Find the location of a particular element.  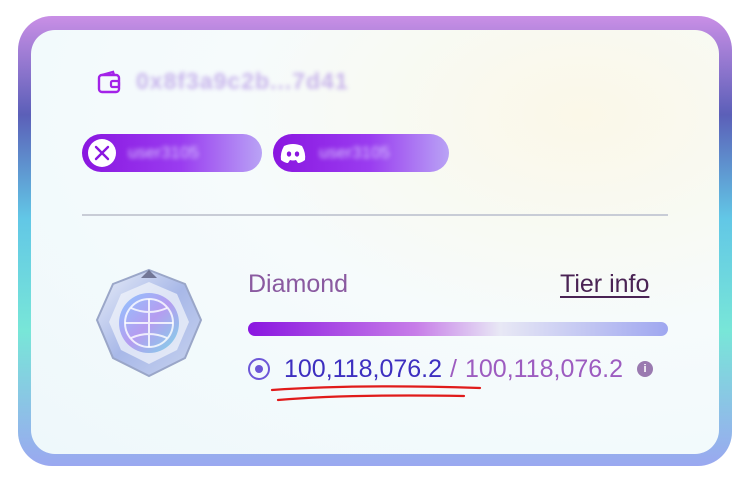

discord-account-pill: user3105 is located at coordinates (361, 153).